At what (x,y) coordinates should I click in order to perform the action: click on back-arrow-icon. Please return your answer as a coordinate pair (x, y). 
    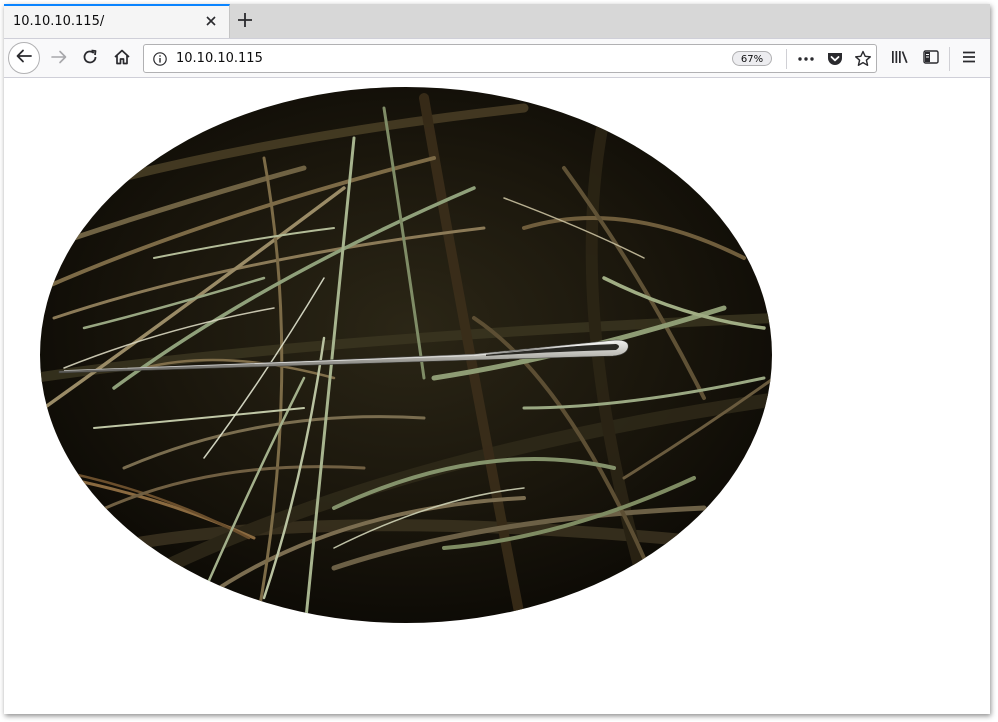
    Looking at the image, I should click on (24, 58).